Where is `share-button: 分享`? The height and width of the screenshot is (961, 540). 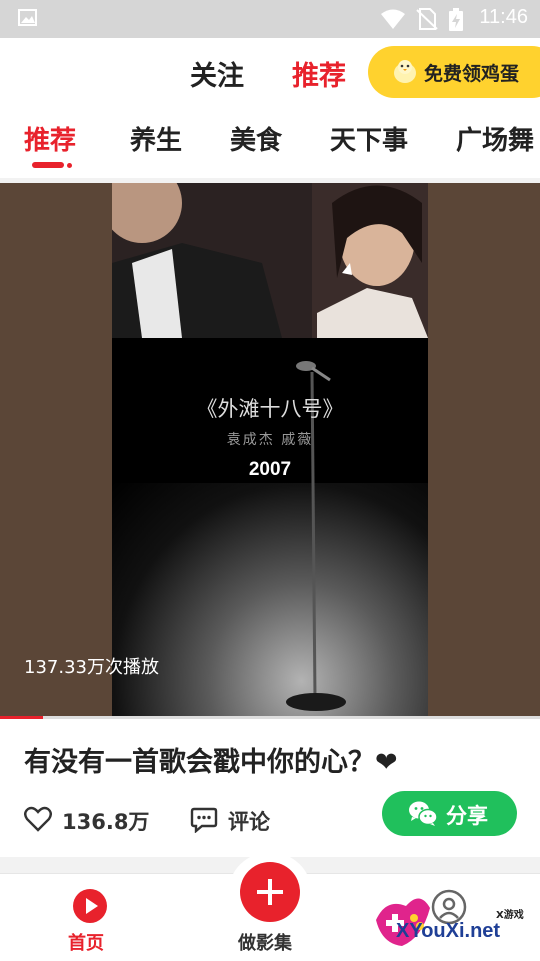 share-button: 分享 is located at coordinates (449, 813).